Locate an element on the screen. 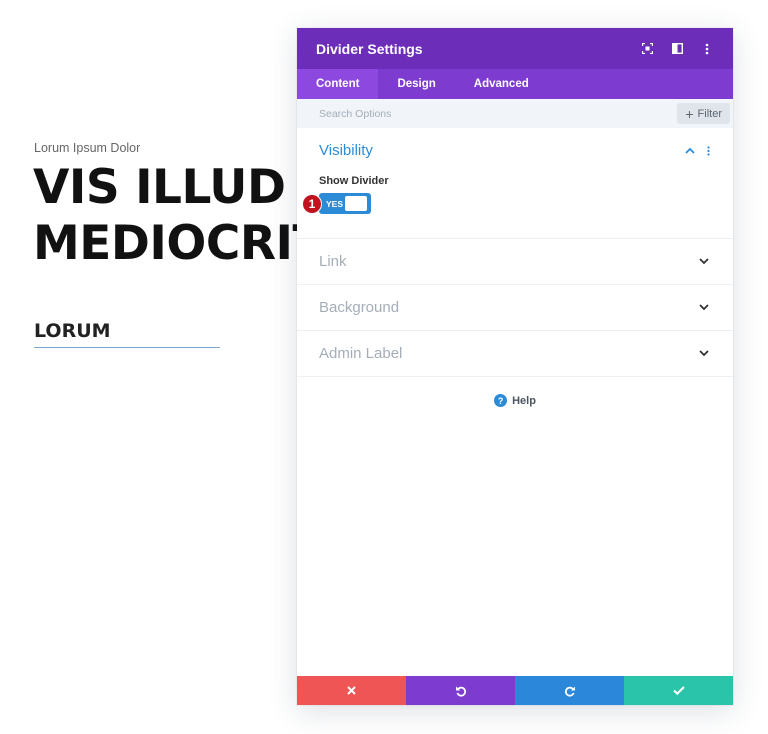 The image size is (768, 734). cancel-button is located at coordinates (351, 690).